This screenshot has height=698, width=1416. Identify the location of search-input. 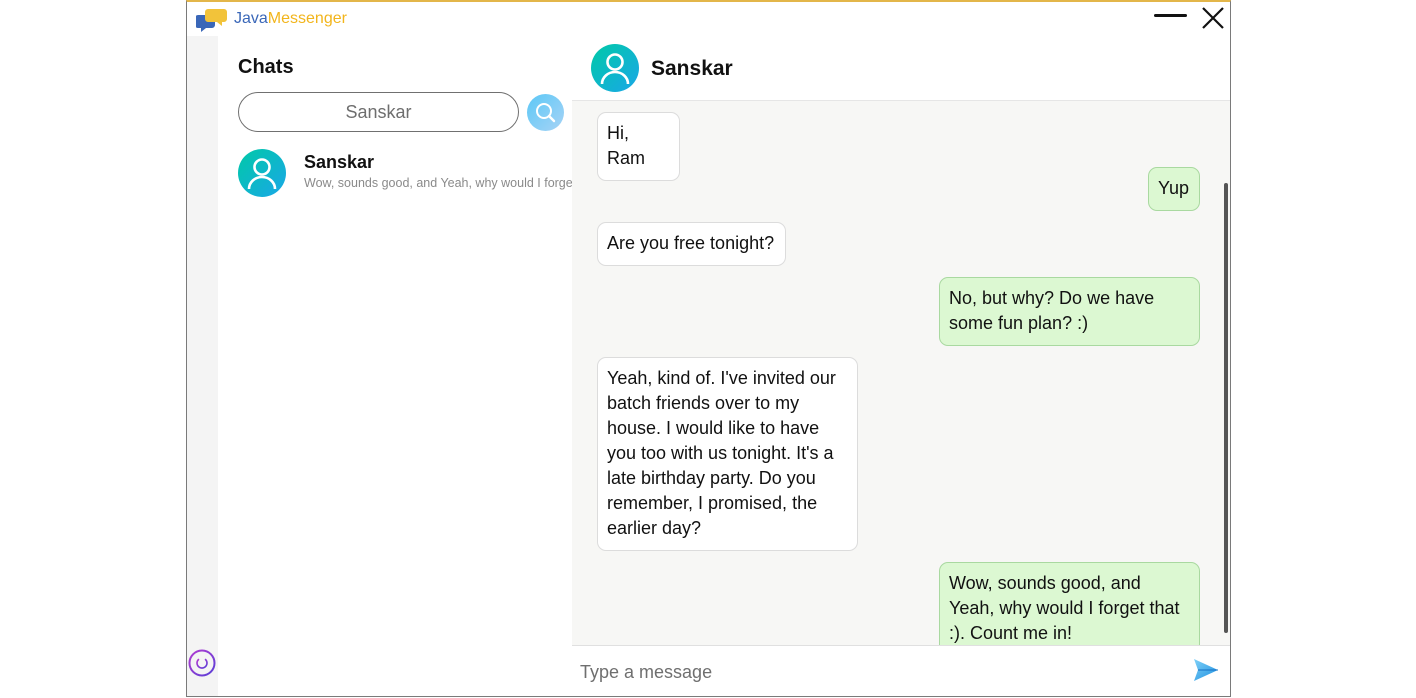
(378, 112).